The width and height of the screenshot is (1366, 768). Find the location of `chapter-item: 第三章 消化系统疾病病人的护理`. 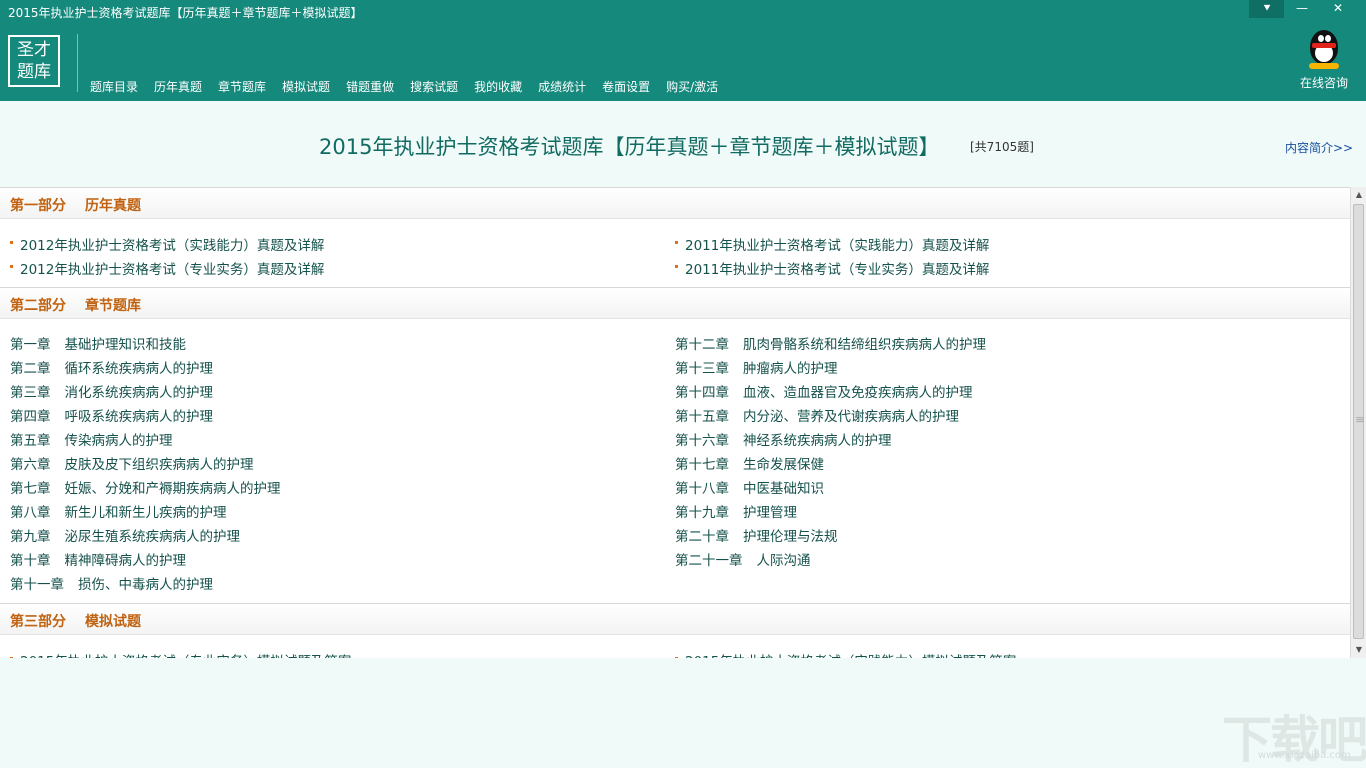

chapter-item: 第三章 消化系统疾病病人的护理 is located at coordinates (111, 391).